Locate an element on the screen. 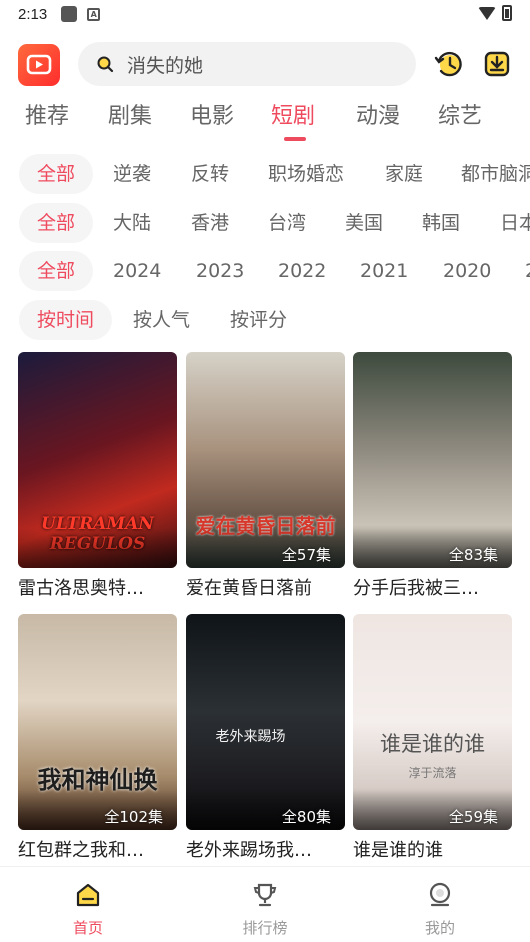 Image resolution: width=530 pixels, height=942 pixels. filter-row-genre: 全部 逆袭 反转 职场婚恋 家庭 都市脑洞 is located at coordinates (265, 174).